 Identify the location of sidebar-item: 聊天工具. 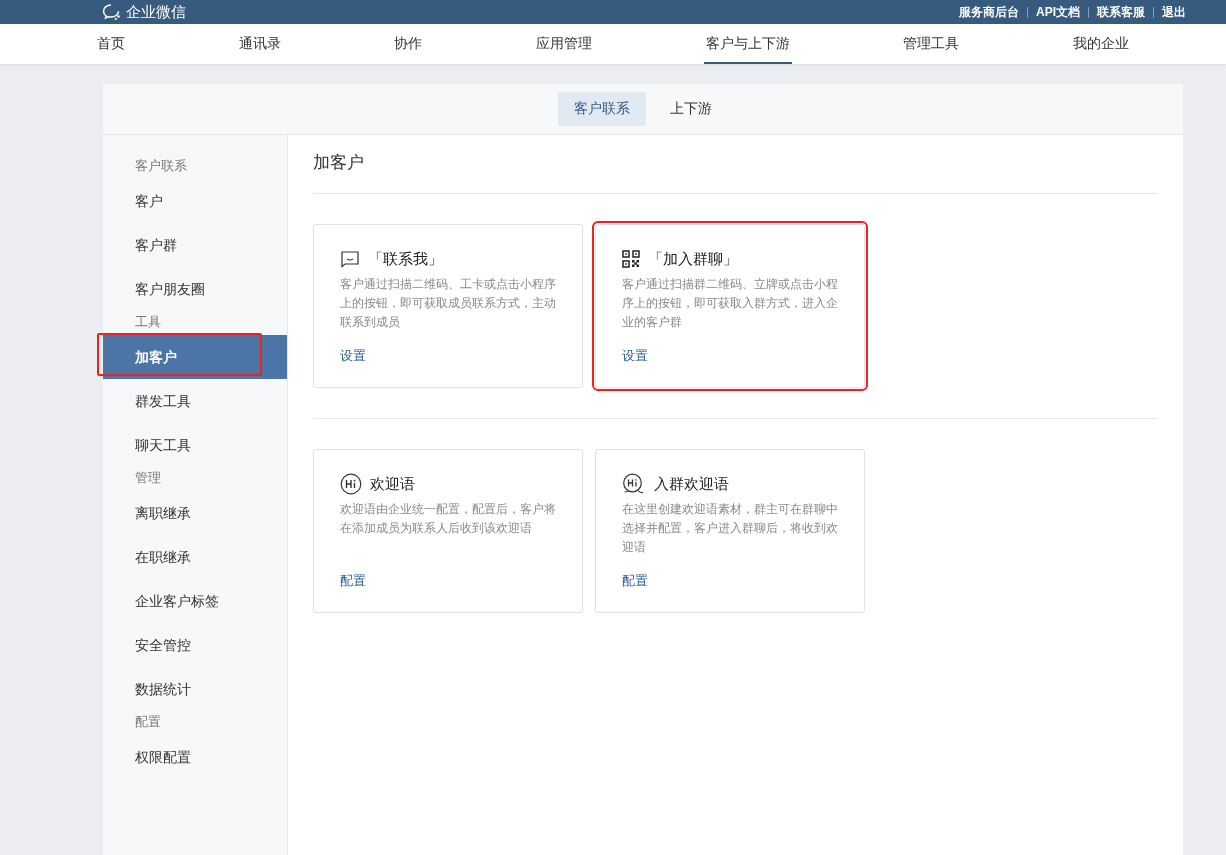
(195, 445).